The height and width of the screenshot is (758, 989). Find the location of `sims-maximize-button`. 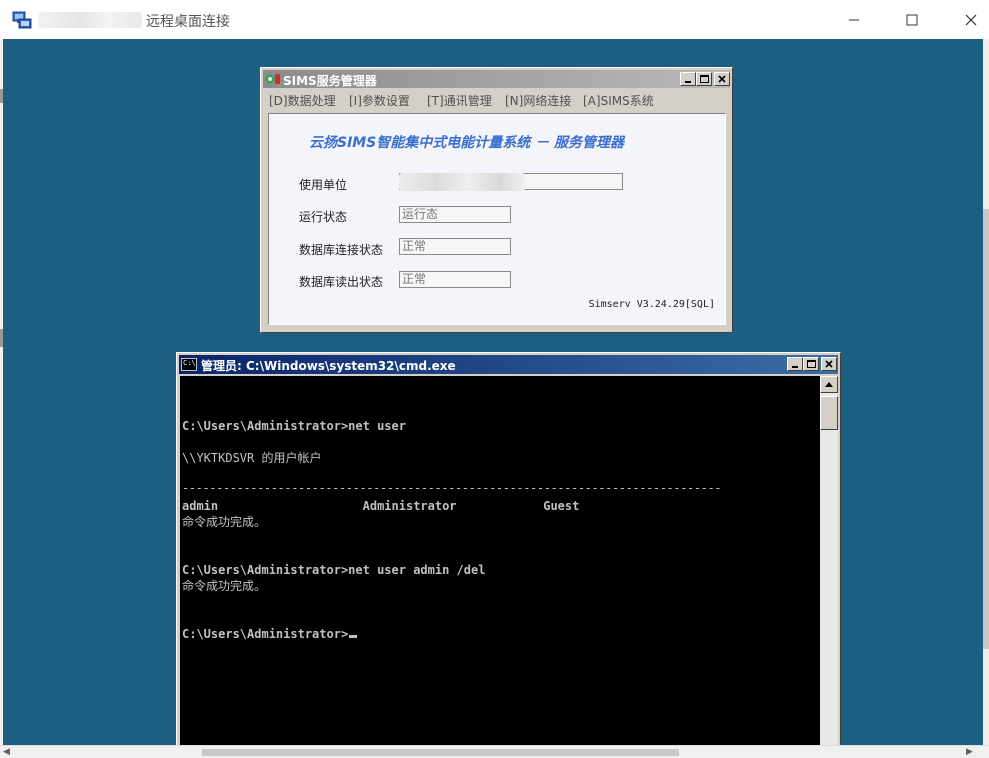

sims-maximize-button is located at coordinates (704, 79).